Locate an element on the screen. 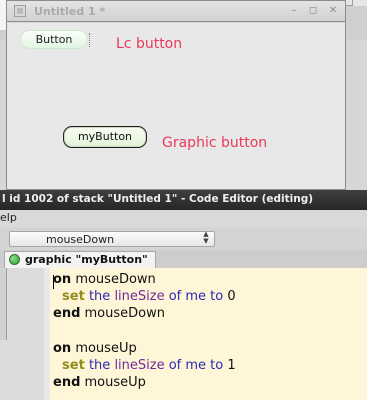 The image size is (367, 400). code-token: 0 is located at coordinates (231, 297).